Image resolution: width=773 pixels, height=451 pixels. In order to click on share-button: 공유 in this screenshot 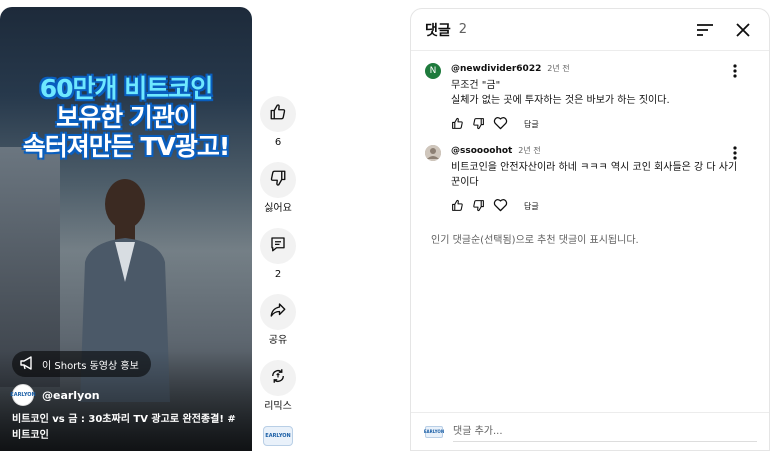, I will do `click(278, 321)`.